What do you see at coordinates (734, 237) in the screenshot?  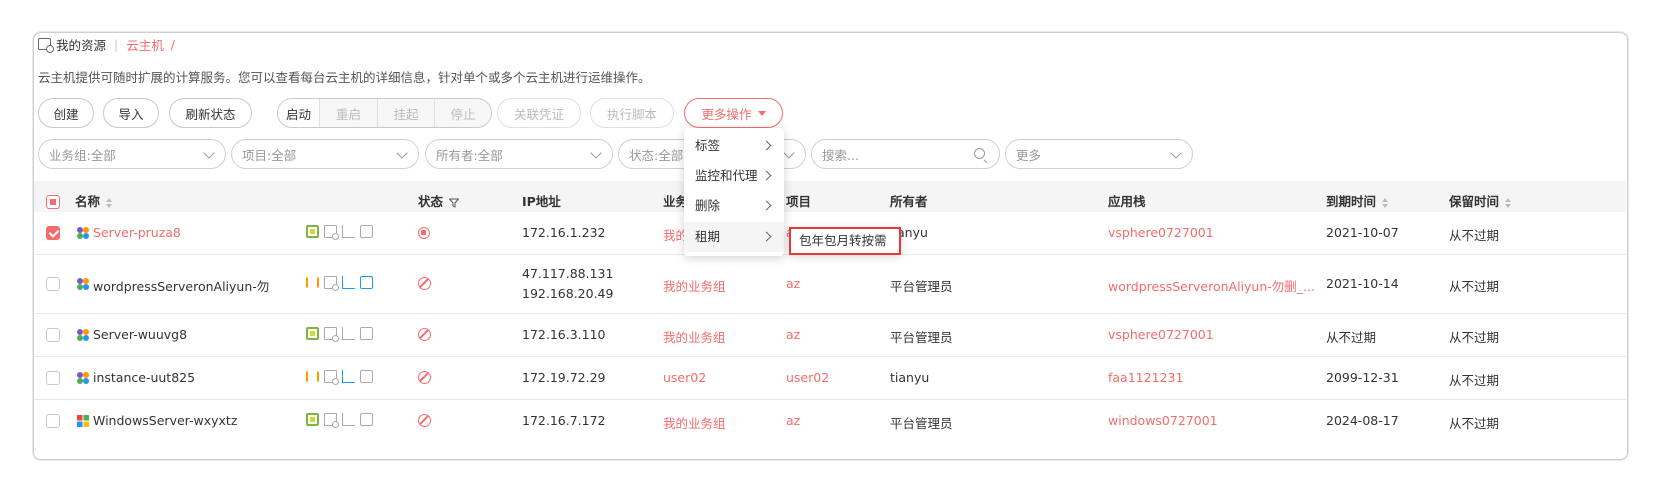 I see `menu-item-lease: 租期` at bounding box center [734, 237].